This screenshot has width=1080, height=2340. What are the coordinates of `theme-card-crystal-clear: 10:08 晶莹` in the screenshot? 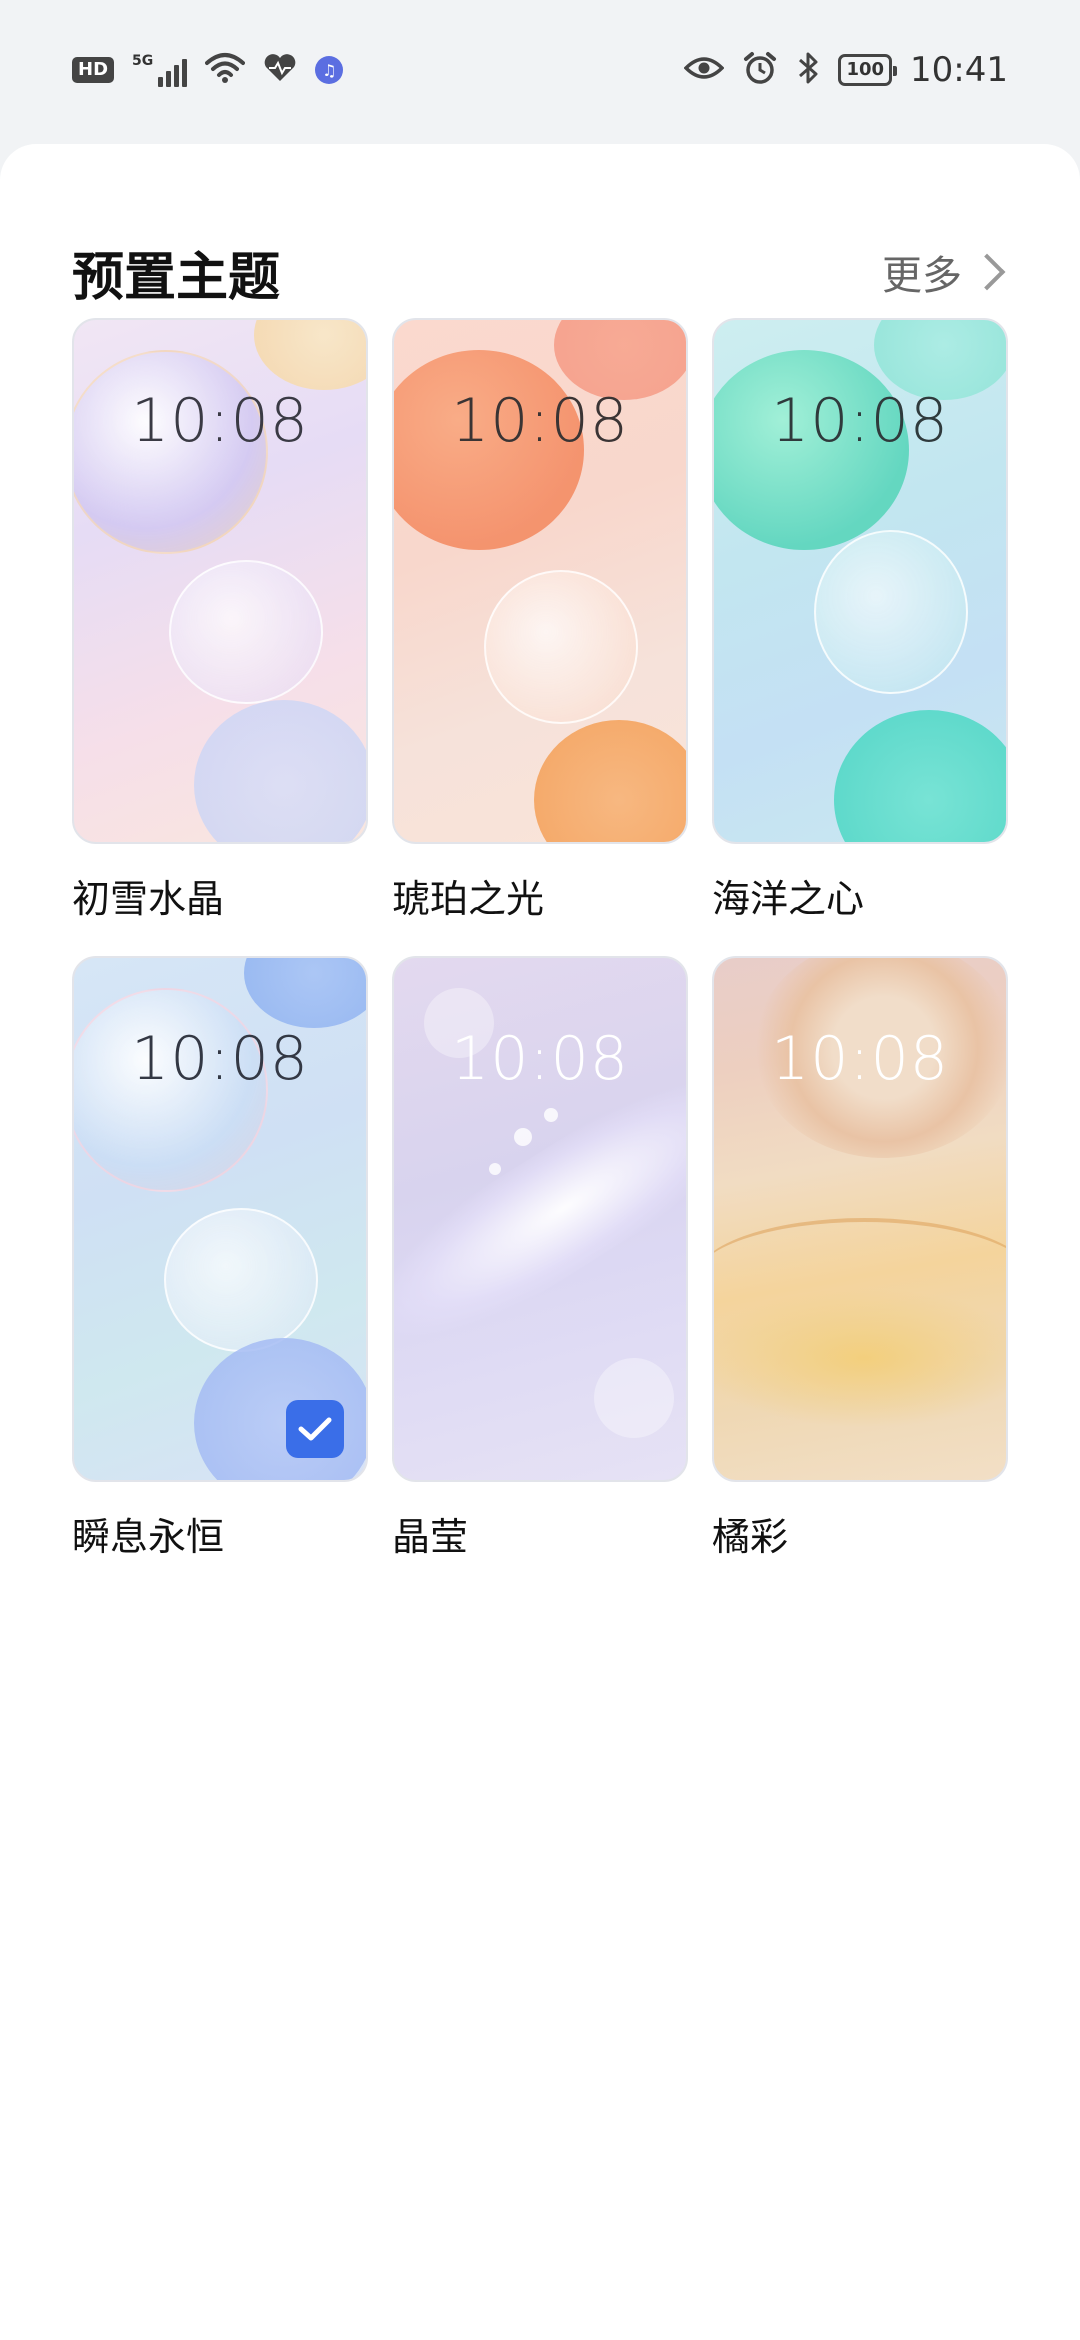 It's located at (540, 1259).